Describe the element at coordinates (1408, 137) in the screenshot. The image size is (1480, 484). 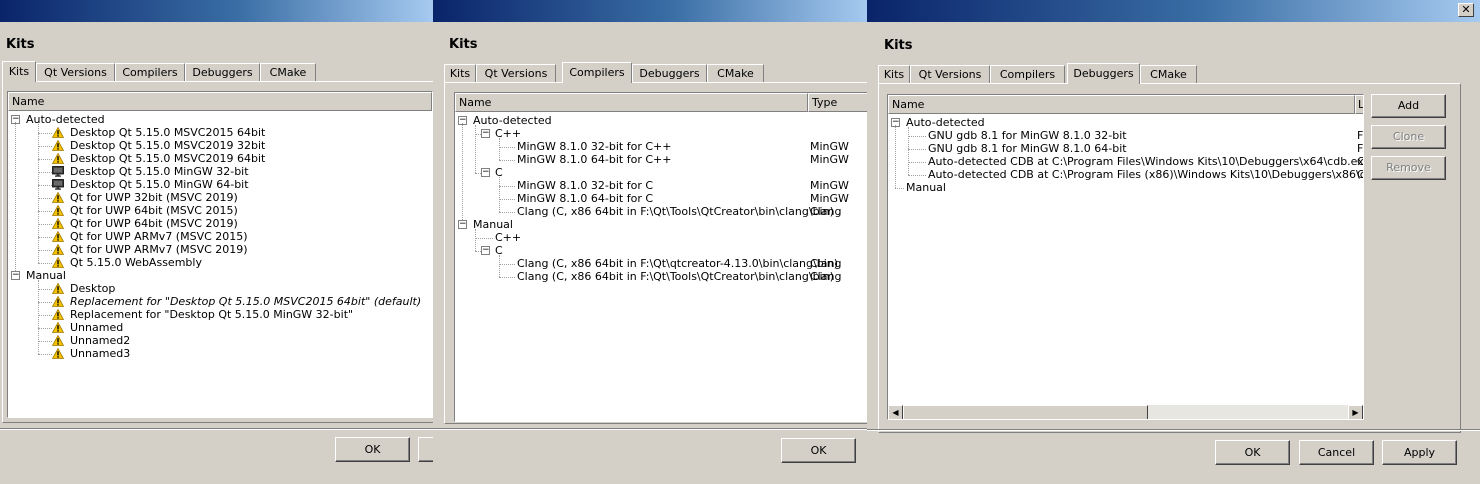
I see `clone-button: Clone` at that location.